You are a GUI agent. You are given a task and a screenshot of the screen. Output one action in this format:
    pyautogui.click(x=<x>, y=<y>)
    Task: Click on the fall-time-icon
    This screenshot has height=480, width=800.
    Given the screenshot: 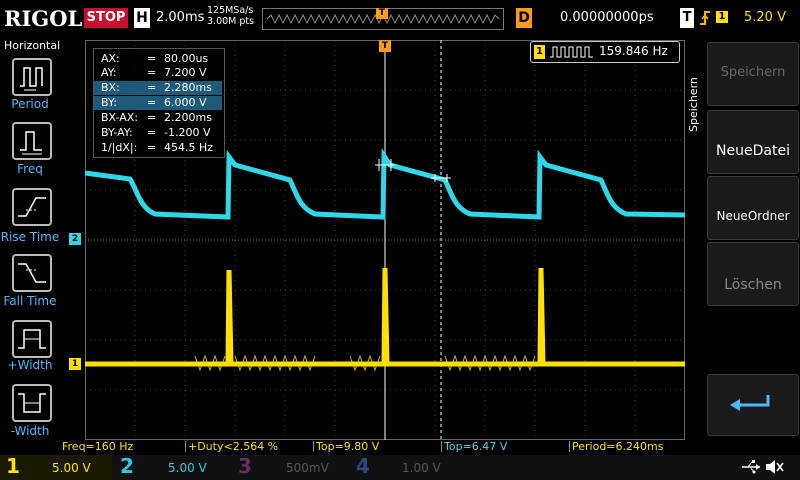 What is the action you would take?
    pyautogui.click(x=32, y=273)
    